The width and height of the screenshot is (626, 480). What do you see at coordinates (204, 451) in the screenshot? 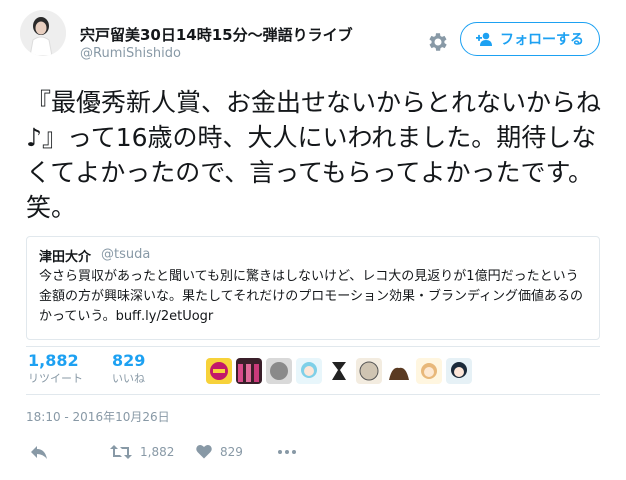
I see `heart-icon` at bounding box center [204, 451].